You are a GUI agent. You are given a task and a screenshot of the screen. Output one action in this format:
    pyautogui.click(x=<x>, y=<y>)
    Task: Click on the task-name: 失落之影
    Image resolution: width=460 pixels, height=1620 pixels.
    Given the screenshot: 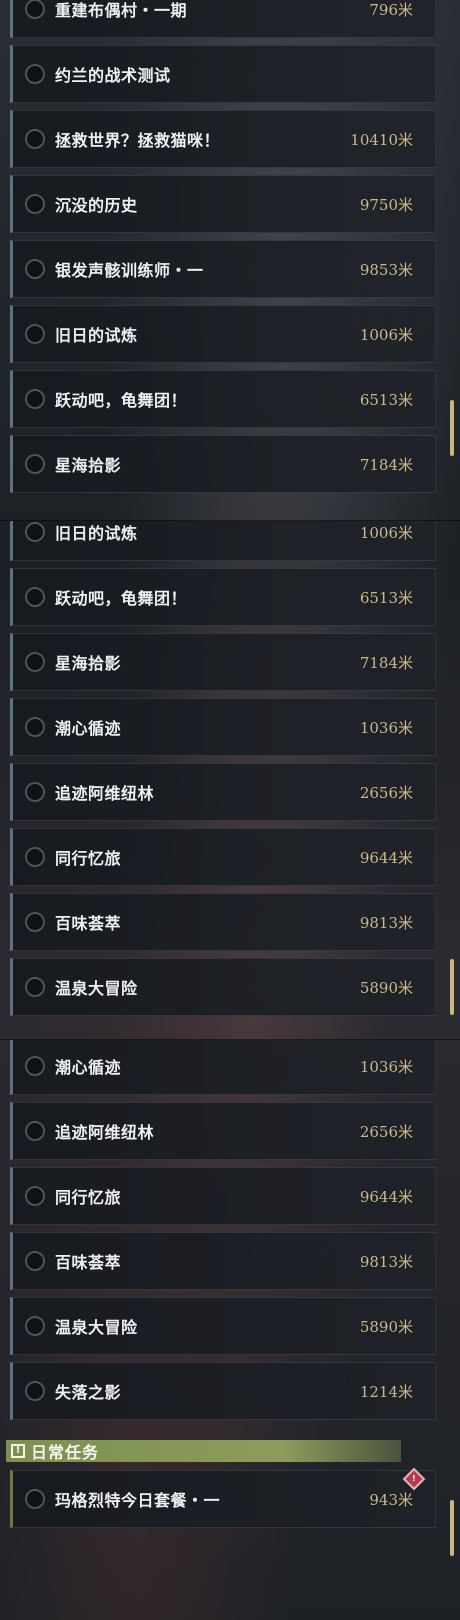 What is the action you would take?
    pyautogui.click(x=88, y=1392)
    